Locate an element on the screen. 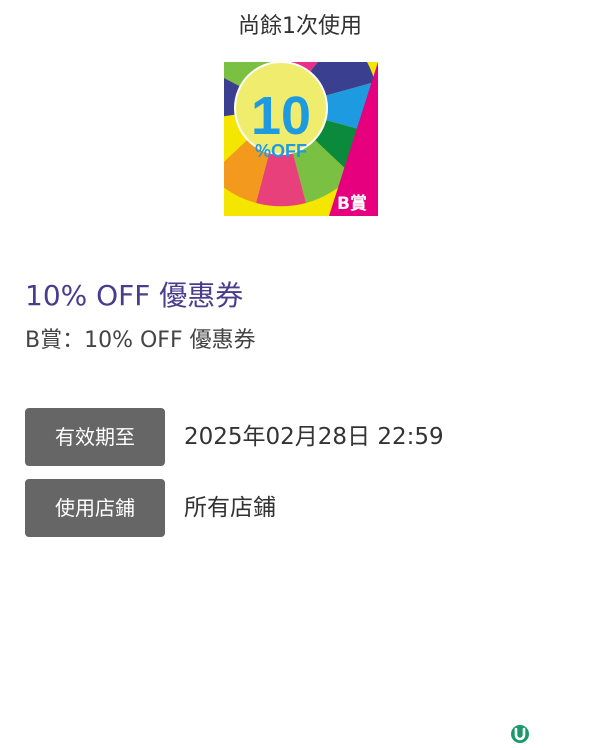  coupon-title: 10% OFF 優惠券 is located at coordinates (134, 295).